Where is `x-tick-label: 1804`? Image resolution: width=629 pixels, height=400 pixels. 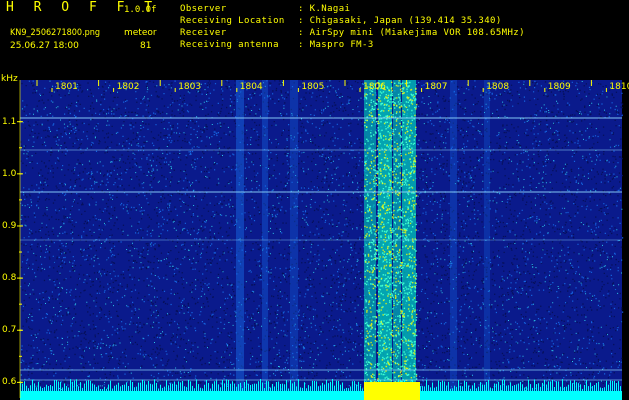
x-tick-label: 1804 is located at coordinates (251, 87).